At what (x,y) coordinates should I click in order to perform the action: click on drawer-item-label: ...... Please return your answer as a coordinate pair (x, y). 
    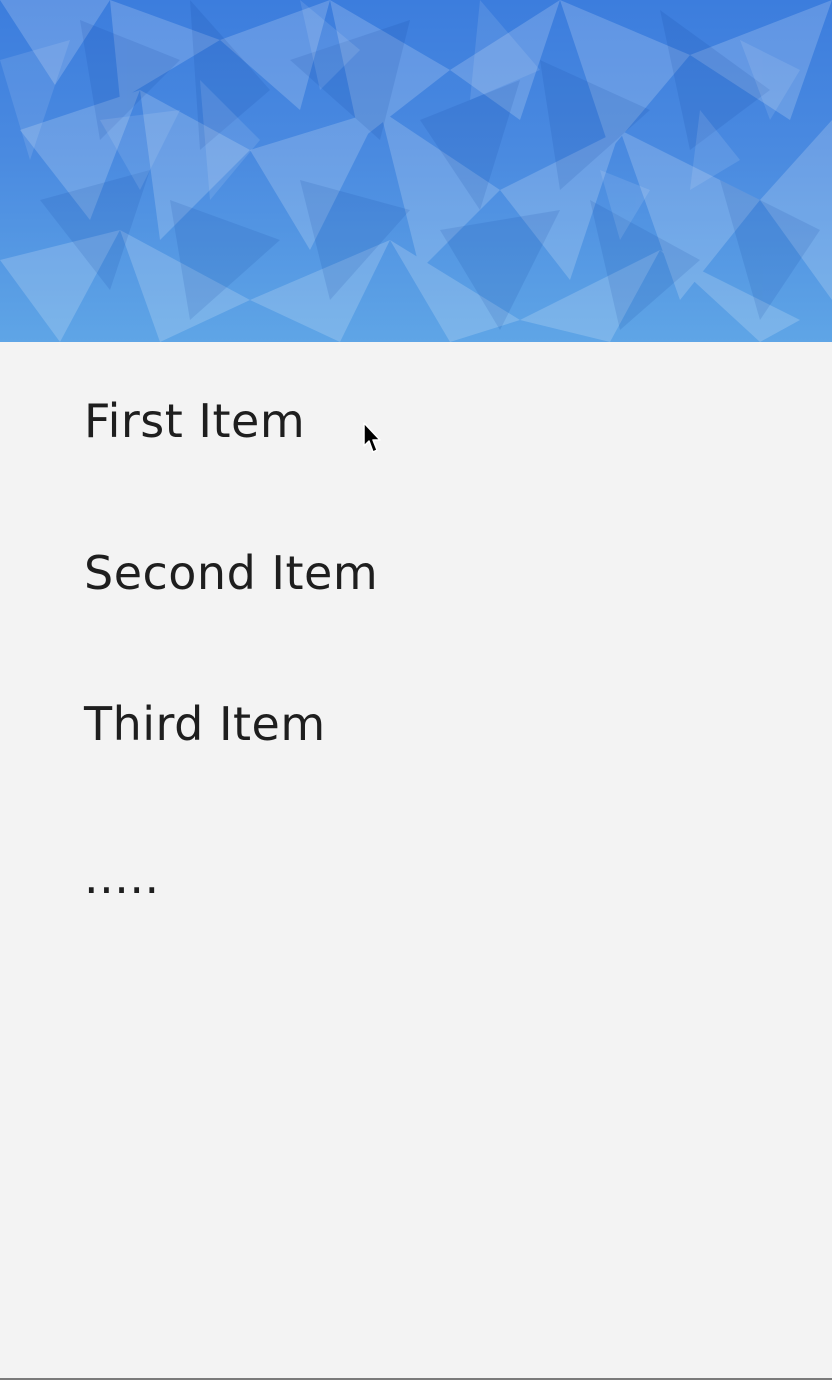
    Looking at the image, I should click on (122, 877).